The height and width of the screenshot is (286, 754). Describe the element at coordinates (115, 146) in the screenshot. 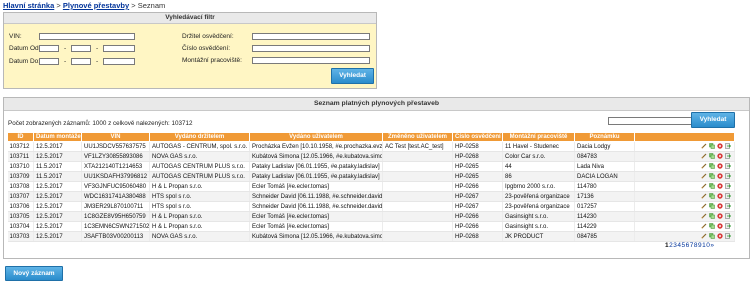

I see `cell-vin: UU1JSDCV557637575` at that location.